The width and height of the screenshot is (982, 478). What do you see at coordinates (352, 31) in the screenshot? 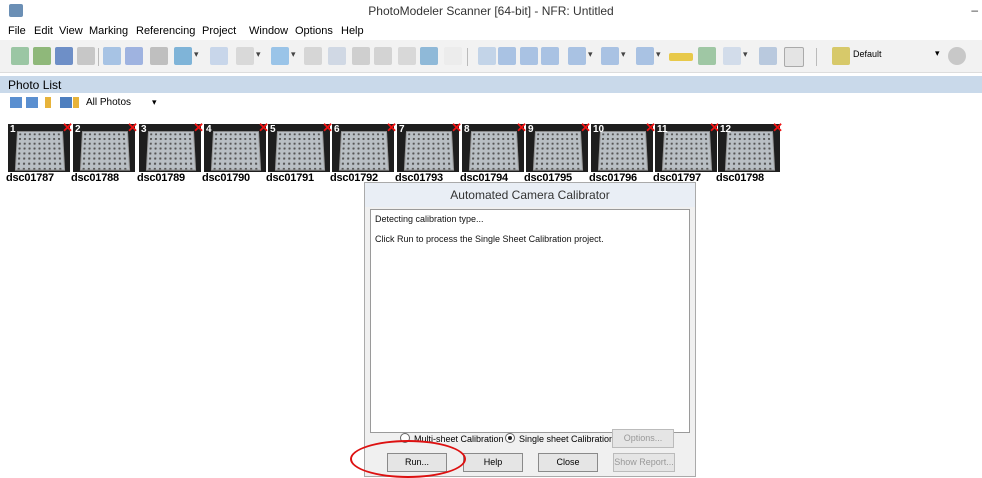
I see `menu-help: Help` at bounding box center [352, 31].